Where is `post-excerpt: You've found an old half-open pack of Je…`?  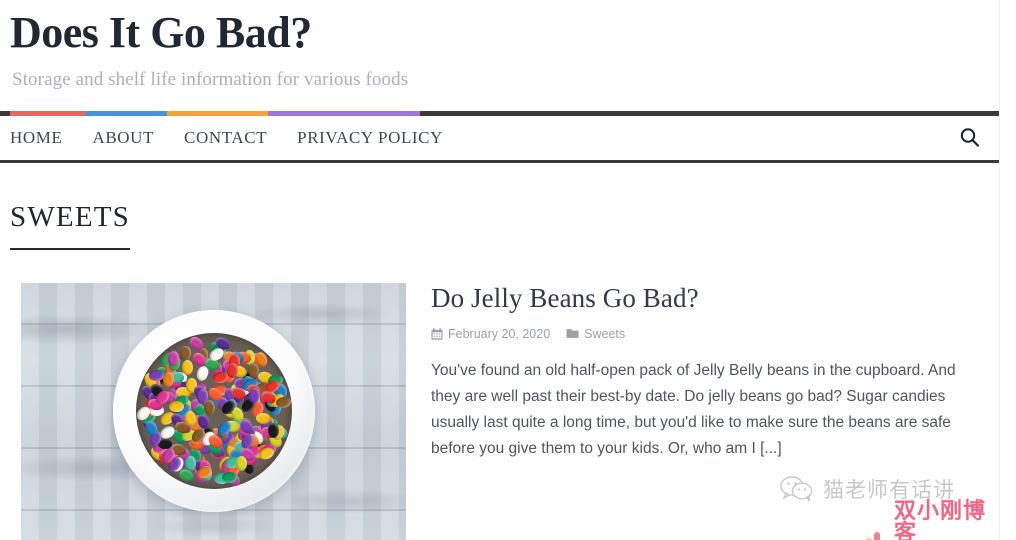 post-excerpt: You've found an old half-open pack of Je… is located at coordinates (693, 409).